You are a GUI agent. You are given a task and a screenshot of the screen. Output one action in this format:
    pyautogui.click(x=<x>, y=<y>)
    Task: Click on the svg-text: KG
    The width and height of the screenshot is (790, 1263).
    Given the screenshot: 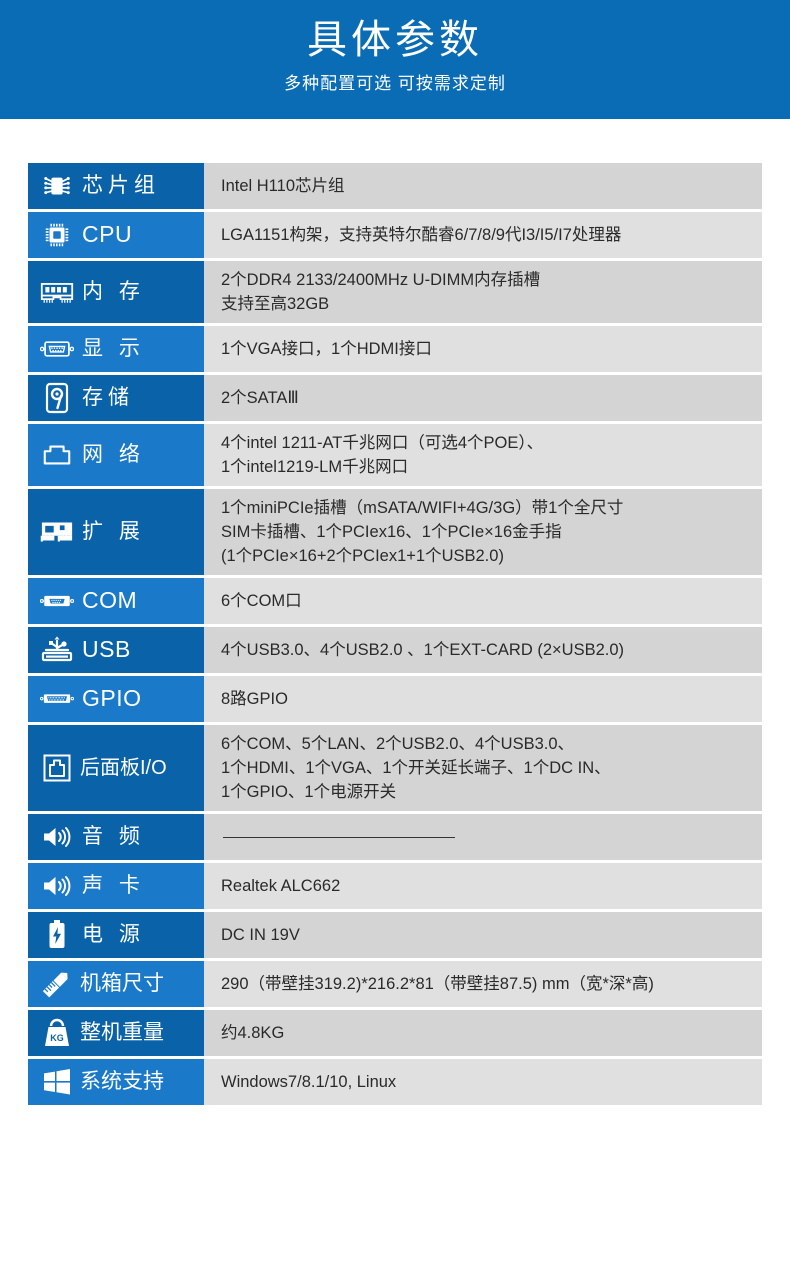 What is the action you would take?
    pyautogui.click(x=57, y=1038)
    